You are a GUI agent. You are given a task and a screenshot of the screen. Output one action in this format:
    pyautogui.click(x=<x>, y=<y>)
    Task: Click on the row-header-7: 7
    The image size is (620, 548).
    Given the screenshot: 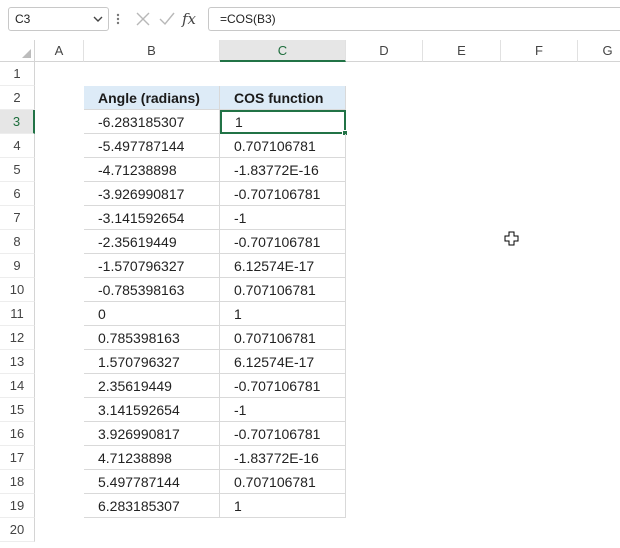 What is the action you would take?
    pyautogui.click(x=17, y=218)
    